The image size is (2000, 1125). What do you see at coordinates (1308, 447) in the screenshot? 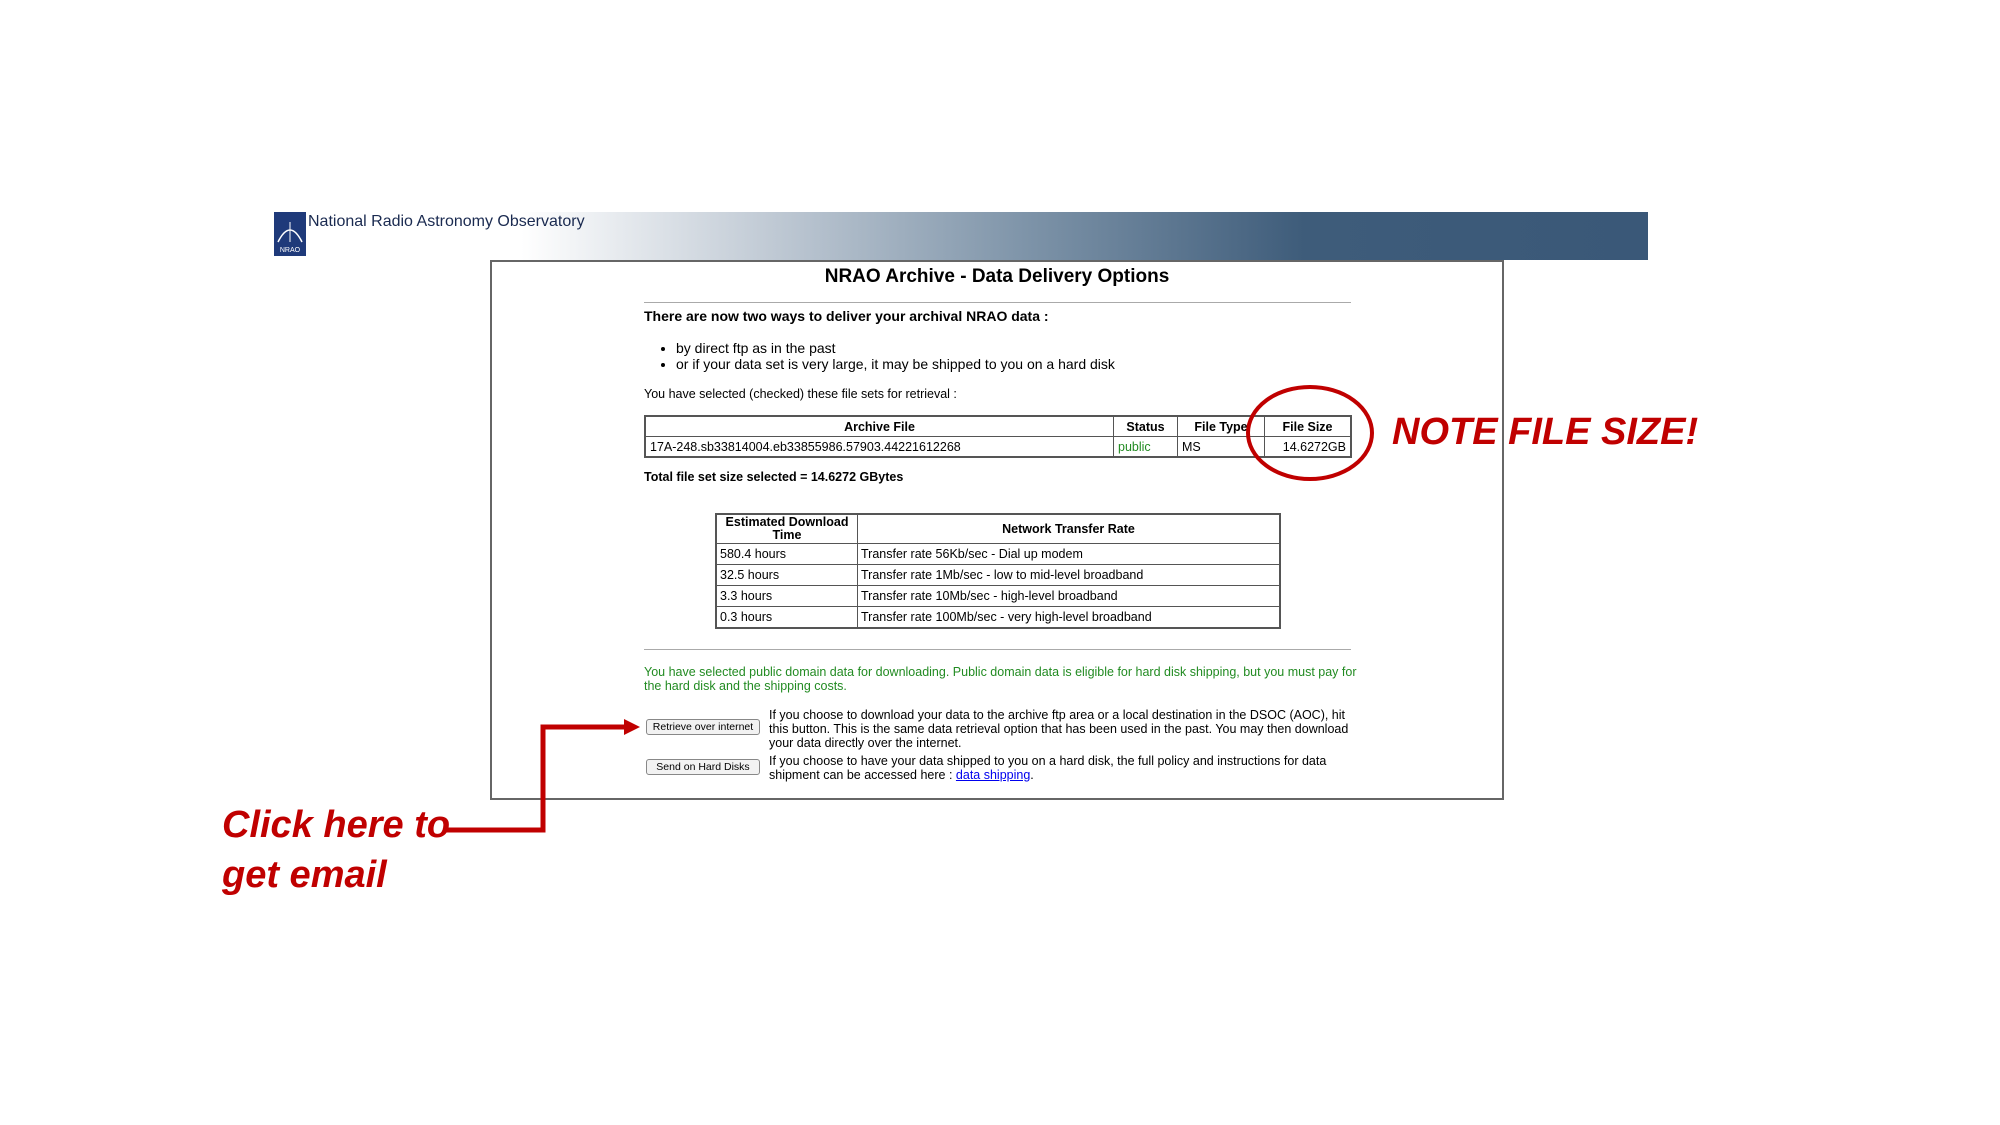
I see `file-size-cell: 14.6272GB` at bounding box center [1308, 447].